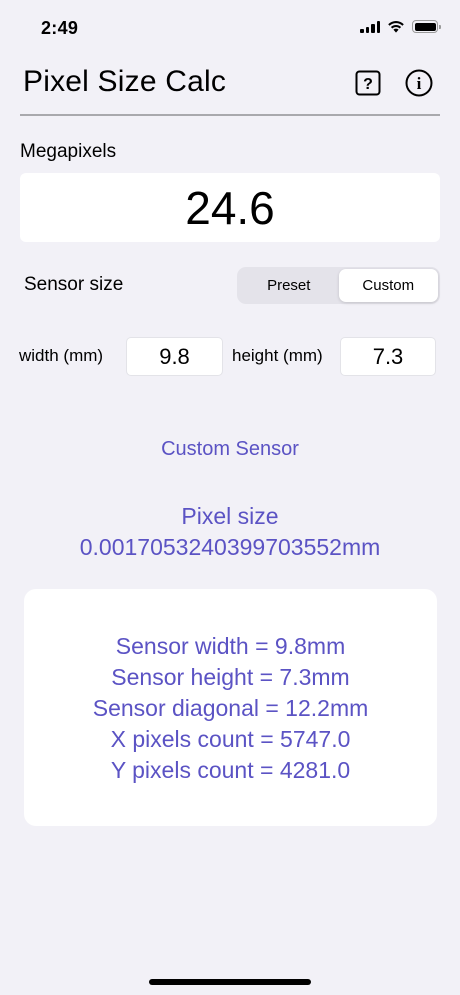  What do you see at coordinates (125, 81) in the screenshot?
I see `page-title: Pixel Size Calc` at bounding box center [125, 81].